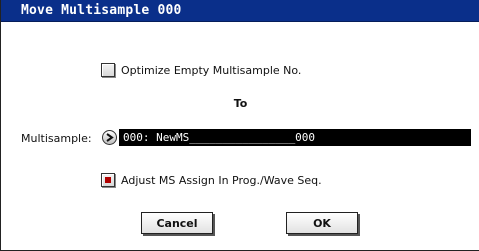  I want to click on multisample-select-button, so click(109, 137).